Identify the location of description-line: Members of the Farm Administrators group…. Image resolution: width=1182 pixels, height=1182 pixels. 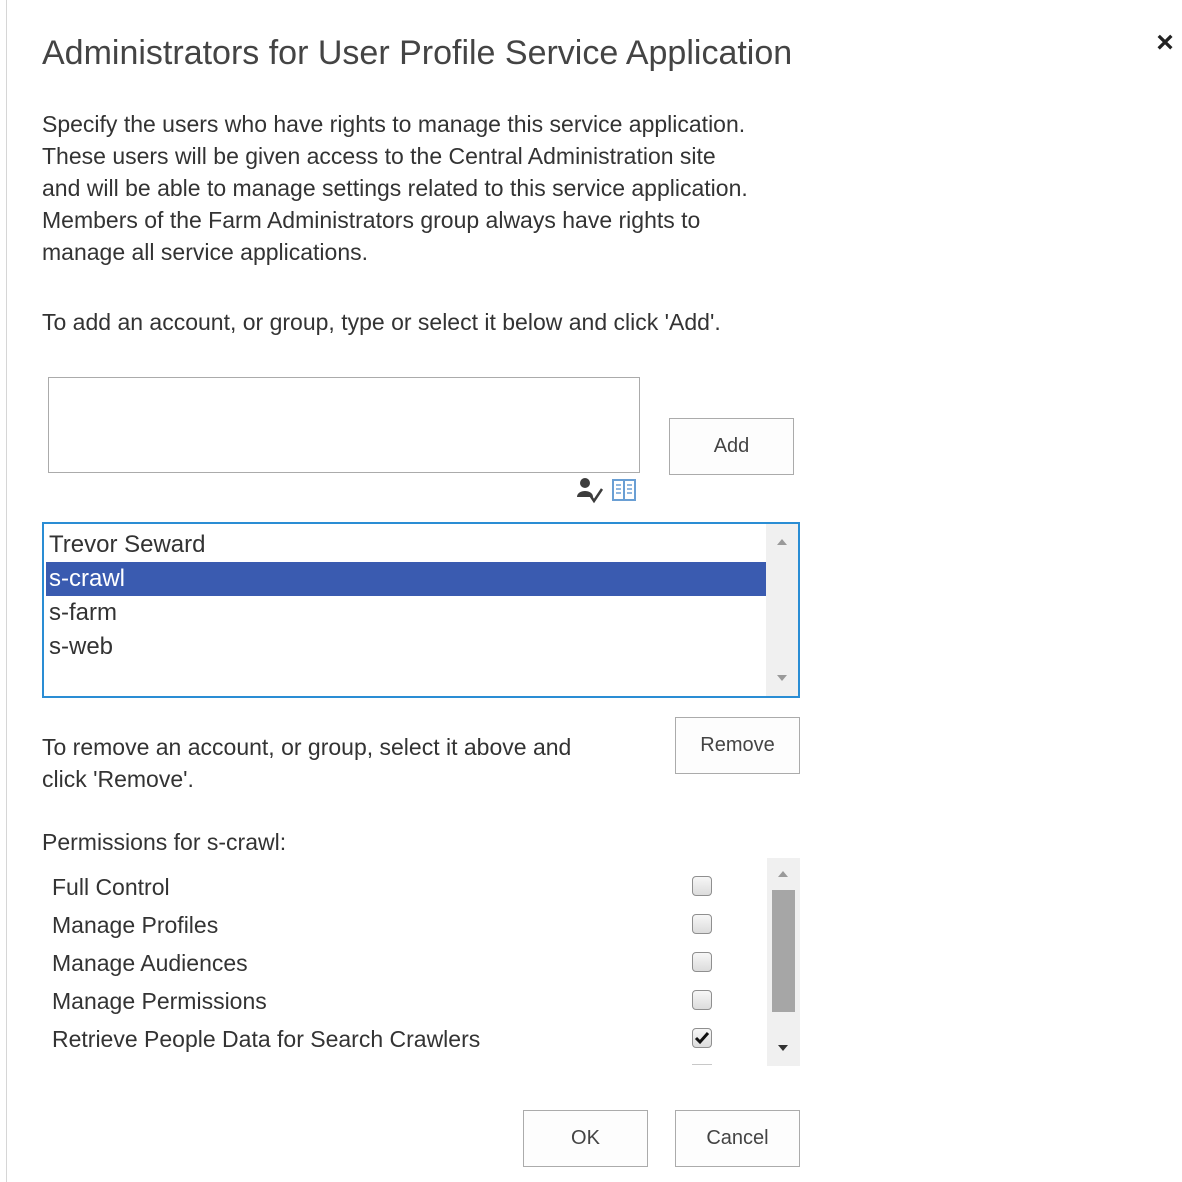
(371, 220).